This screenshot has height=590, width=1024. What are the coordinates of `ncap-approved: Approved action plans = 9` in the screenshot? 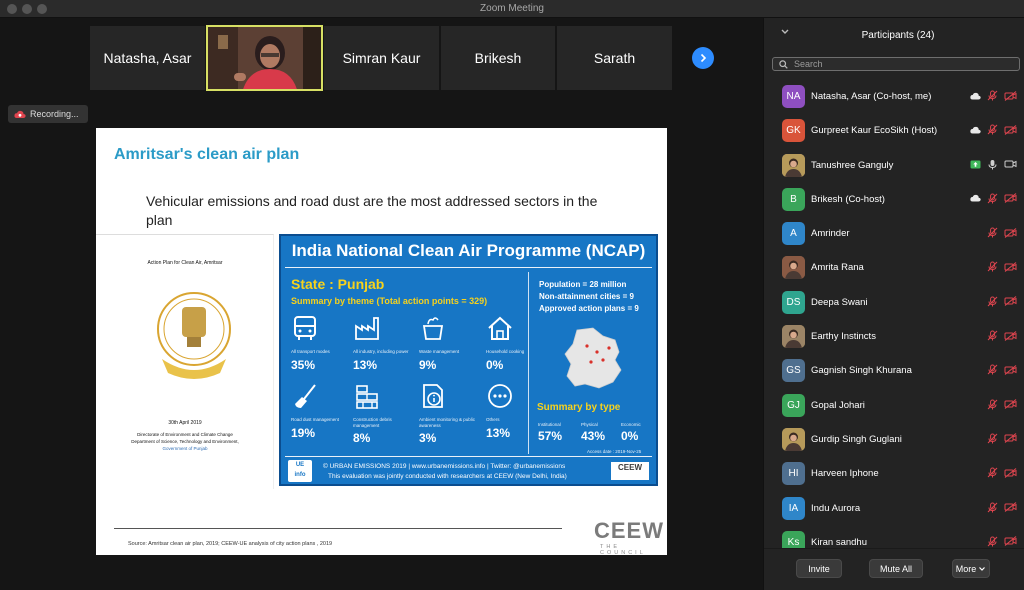 It's located at (589, 308).